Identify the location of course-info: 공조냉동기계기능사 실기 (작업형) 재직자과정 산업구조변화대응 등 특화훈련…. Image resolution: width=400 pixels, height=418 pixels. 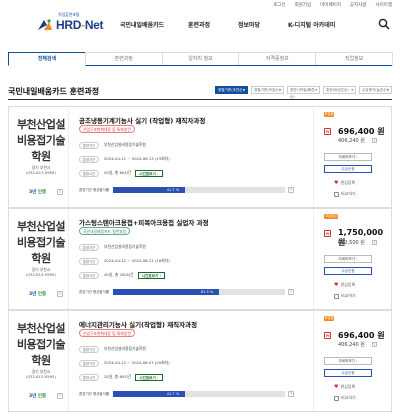
(197, 157).